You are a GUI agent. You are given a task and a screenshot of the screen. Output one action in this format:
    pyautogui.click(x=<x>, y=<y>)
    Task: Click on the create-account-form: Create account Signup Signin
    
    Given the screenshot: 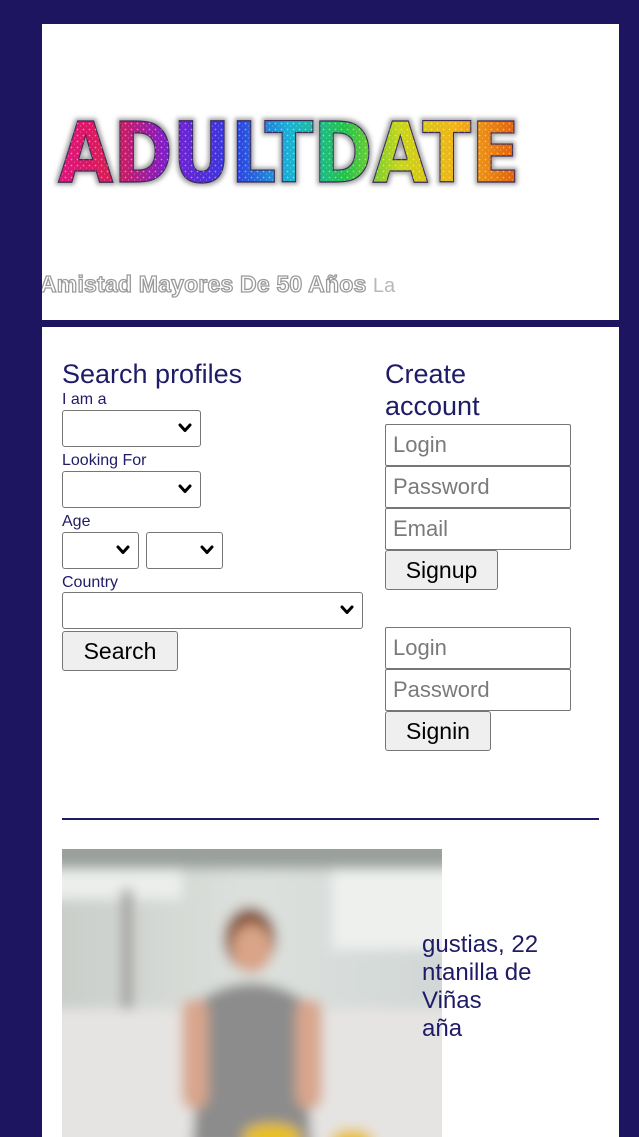 What is the action you would take?
    pyautogui.click(x=495, y=554)
    